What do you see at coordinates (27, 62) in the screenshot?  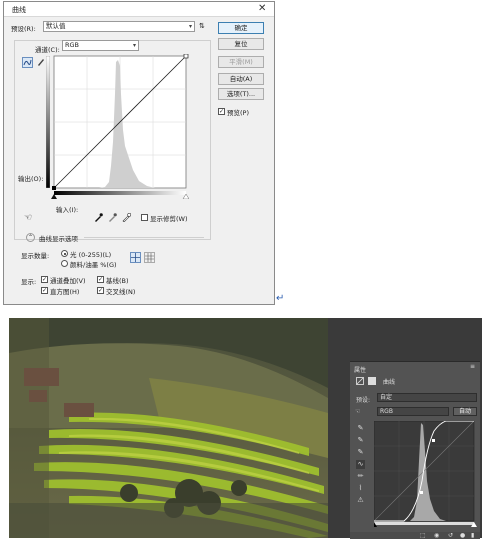 I see `curve-icon` at bounding box center [27, 62].